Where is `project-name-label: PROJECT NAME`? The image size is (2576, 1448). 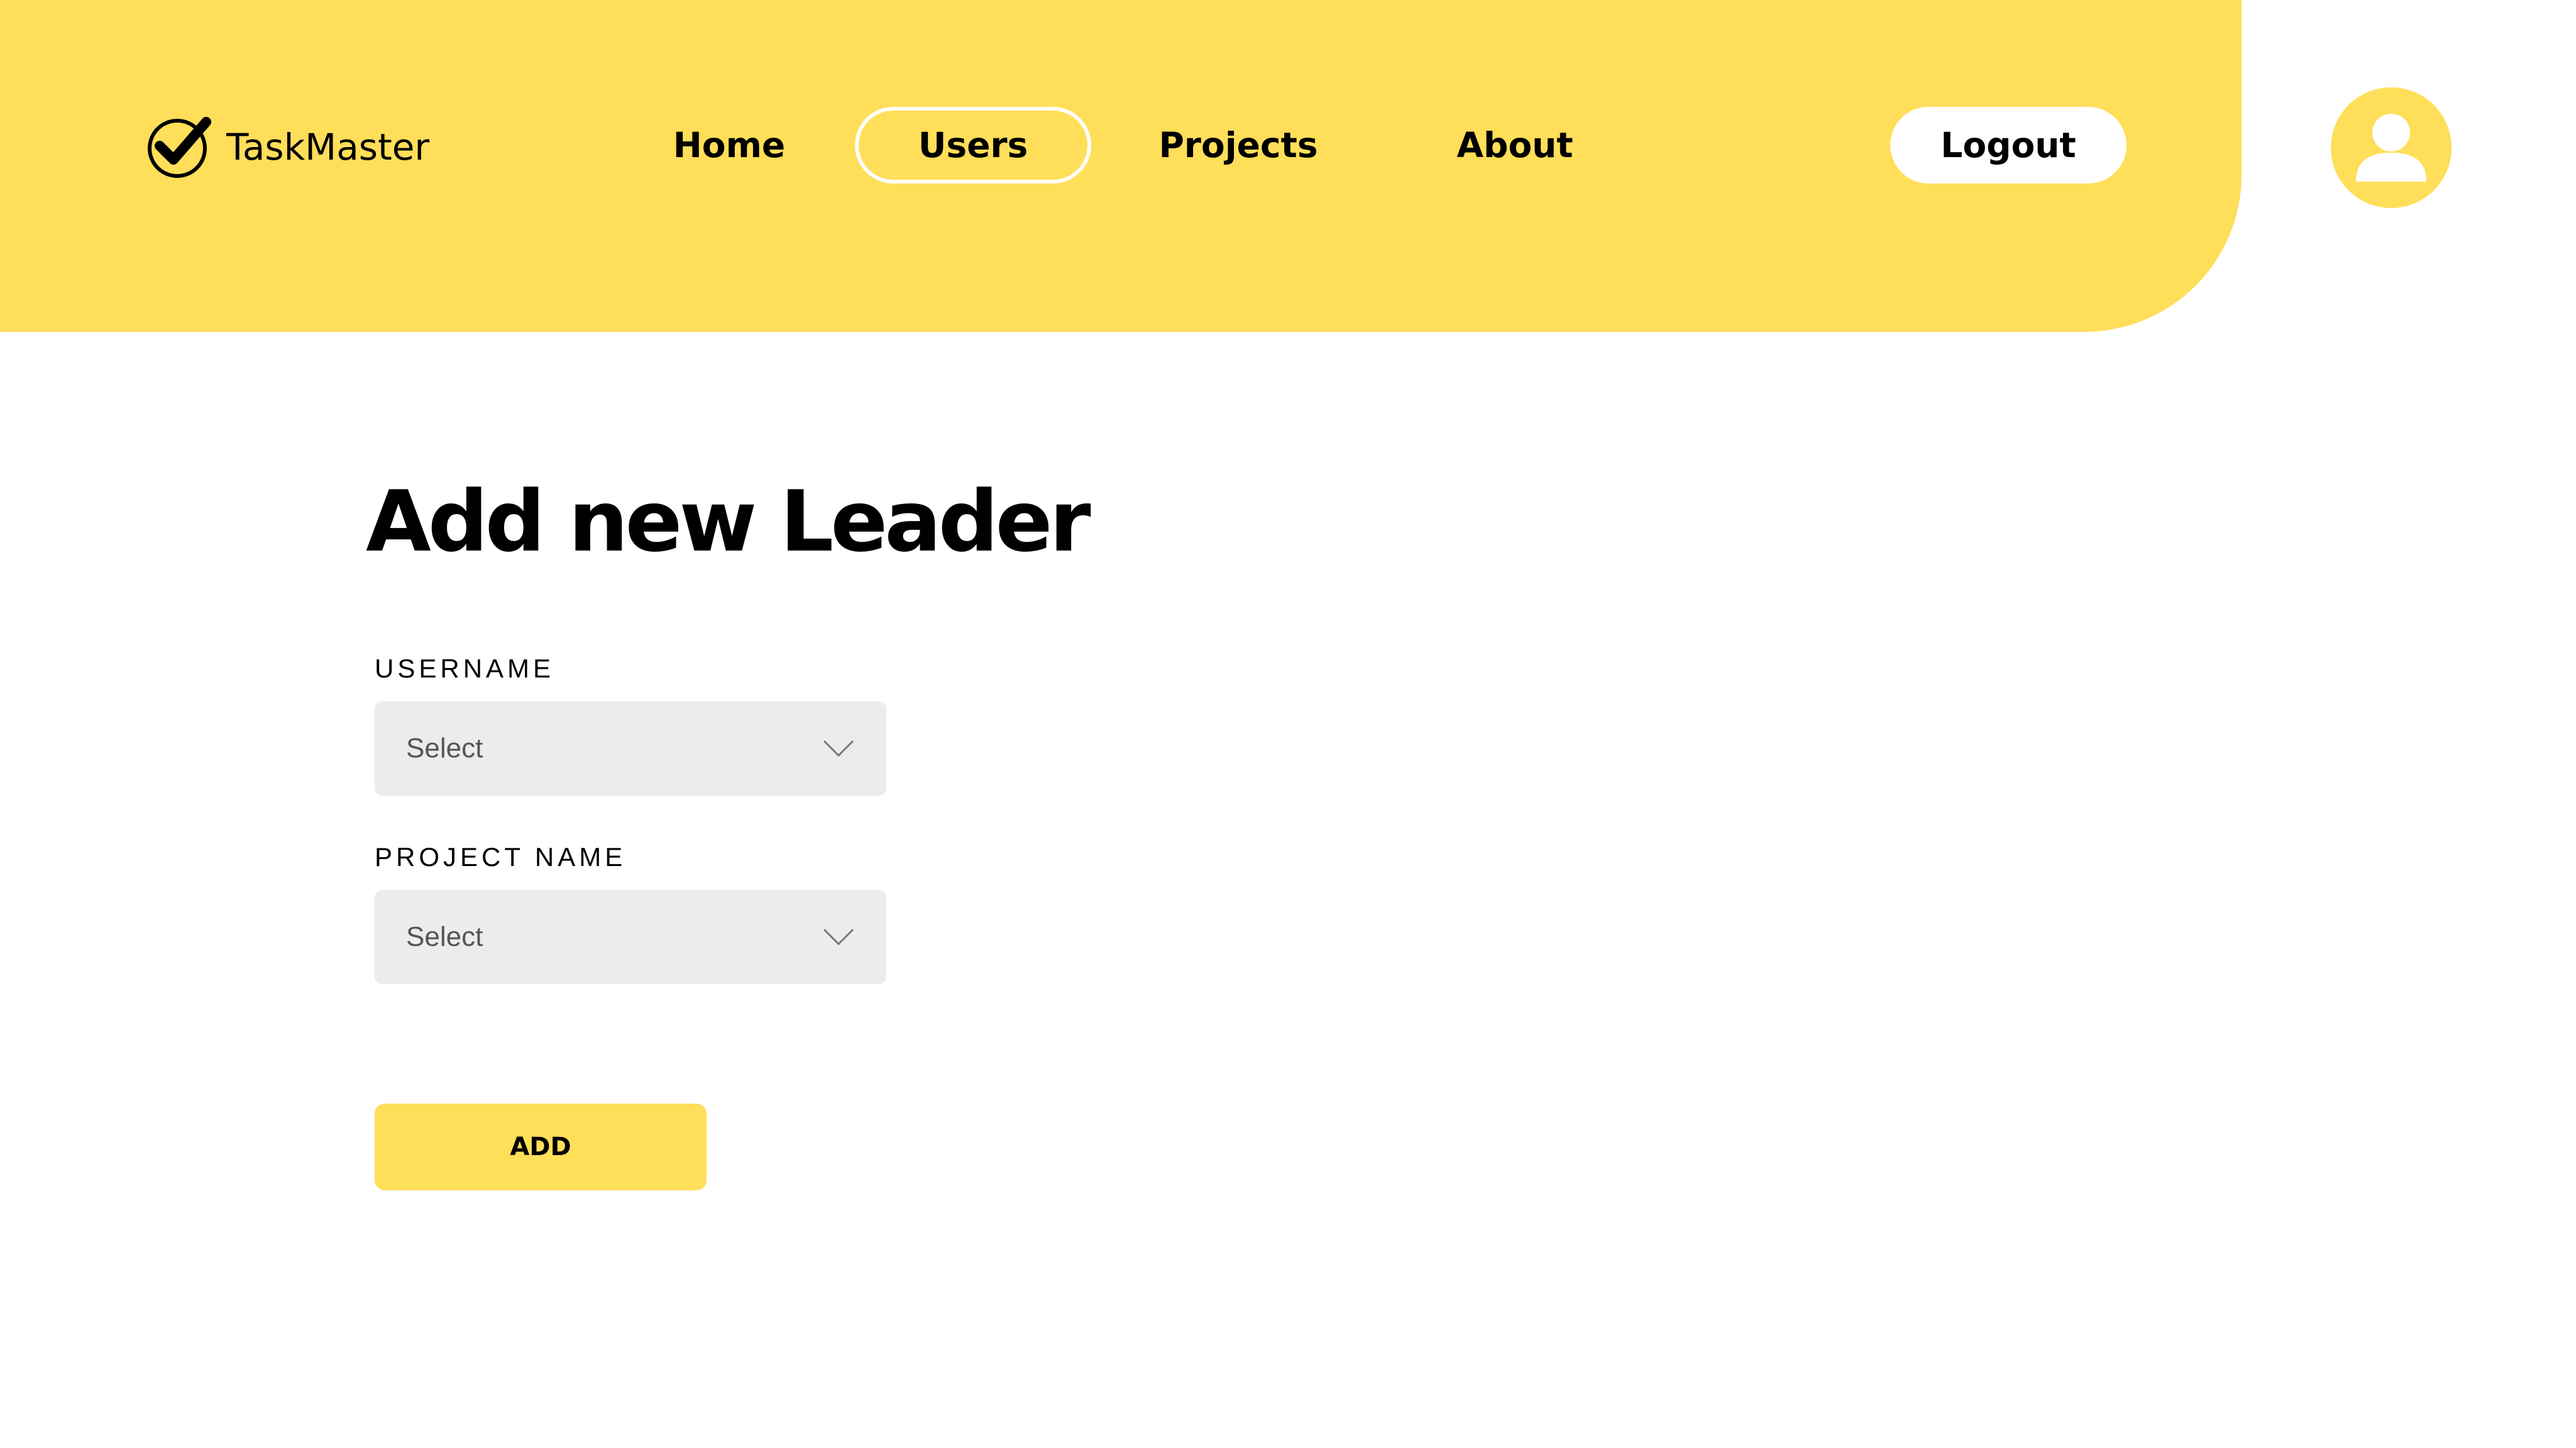 project-name-label: PROJECT NAME is located at coordinates (501, 857).